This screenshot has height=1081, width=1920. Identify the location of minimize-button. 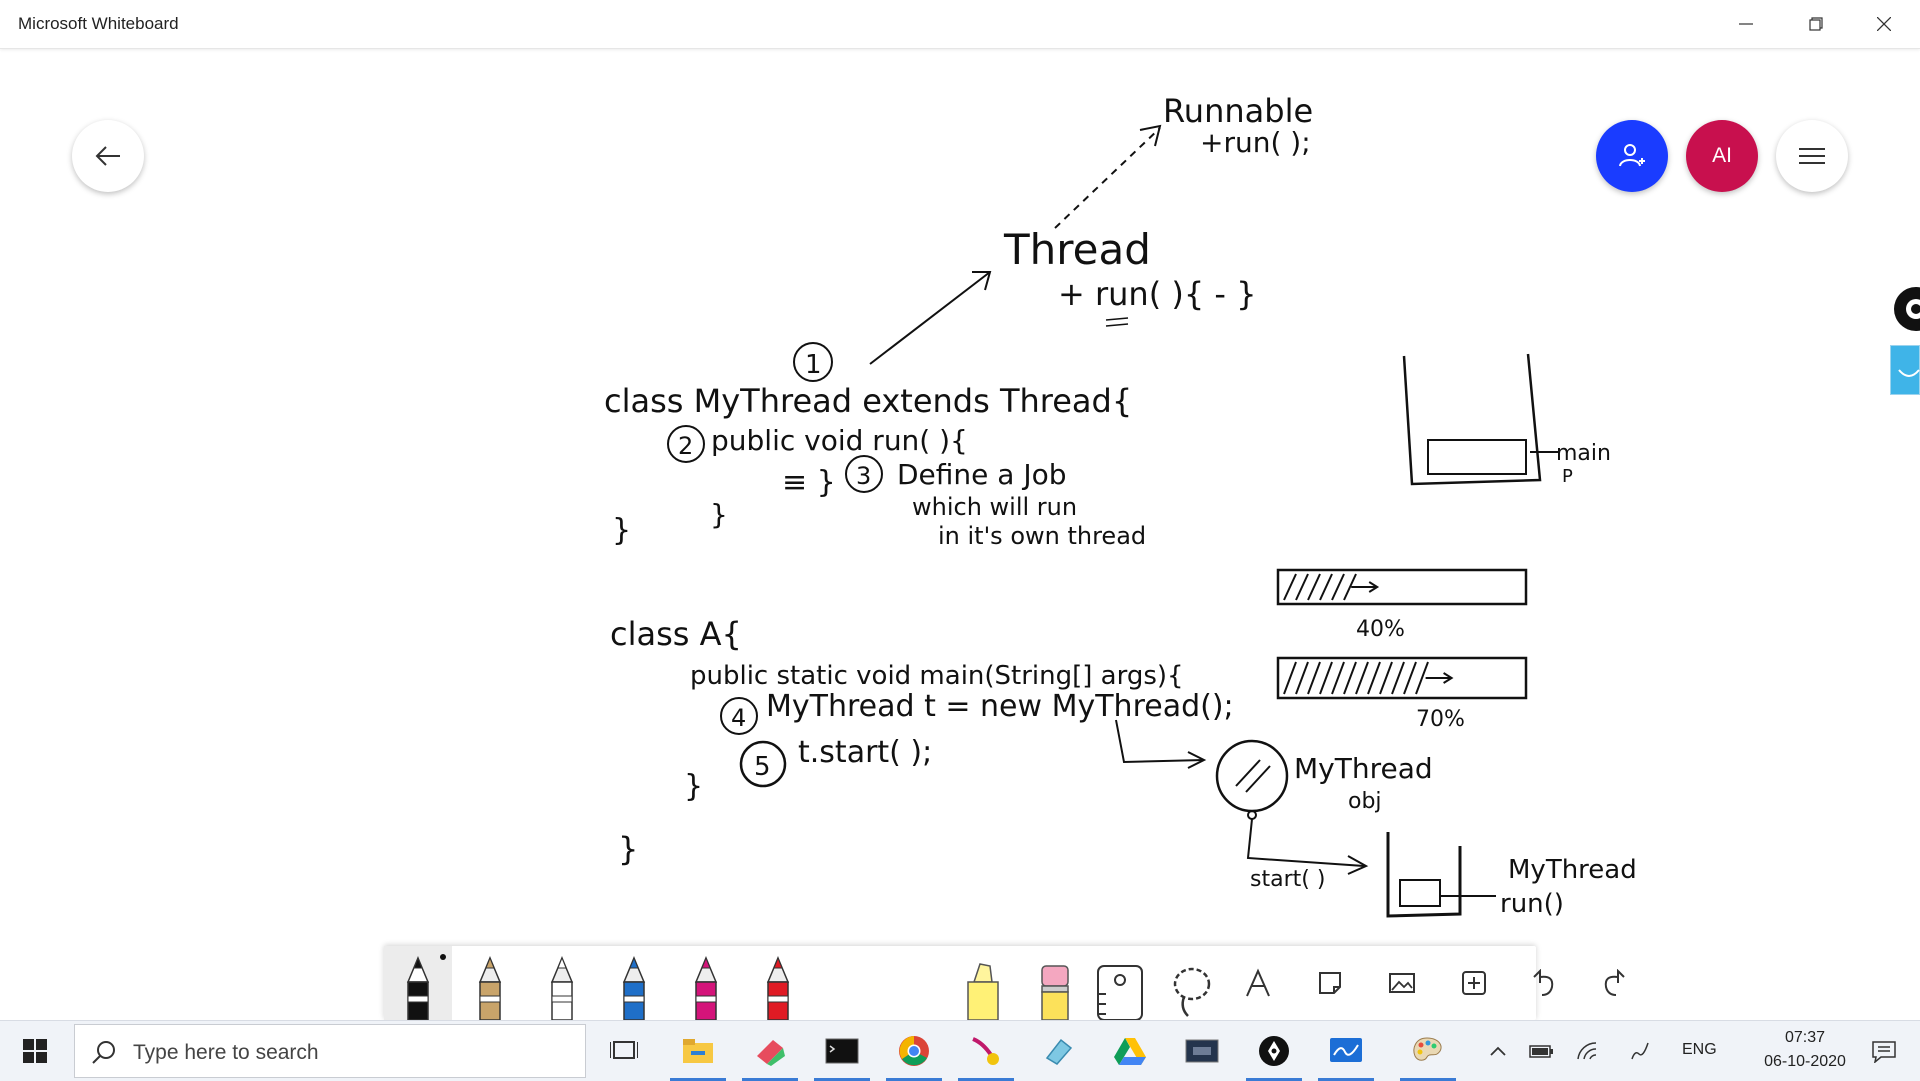
(1746, 24).